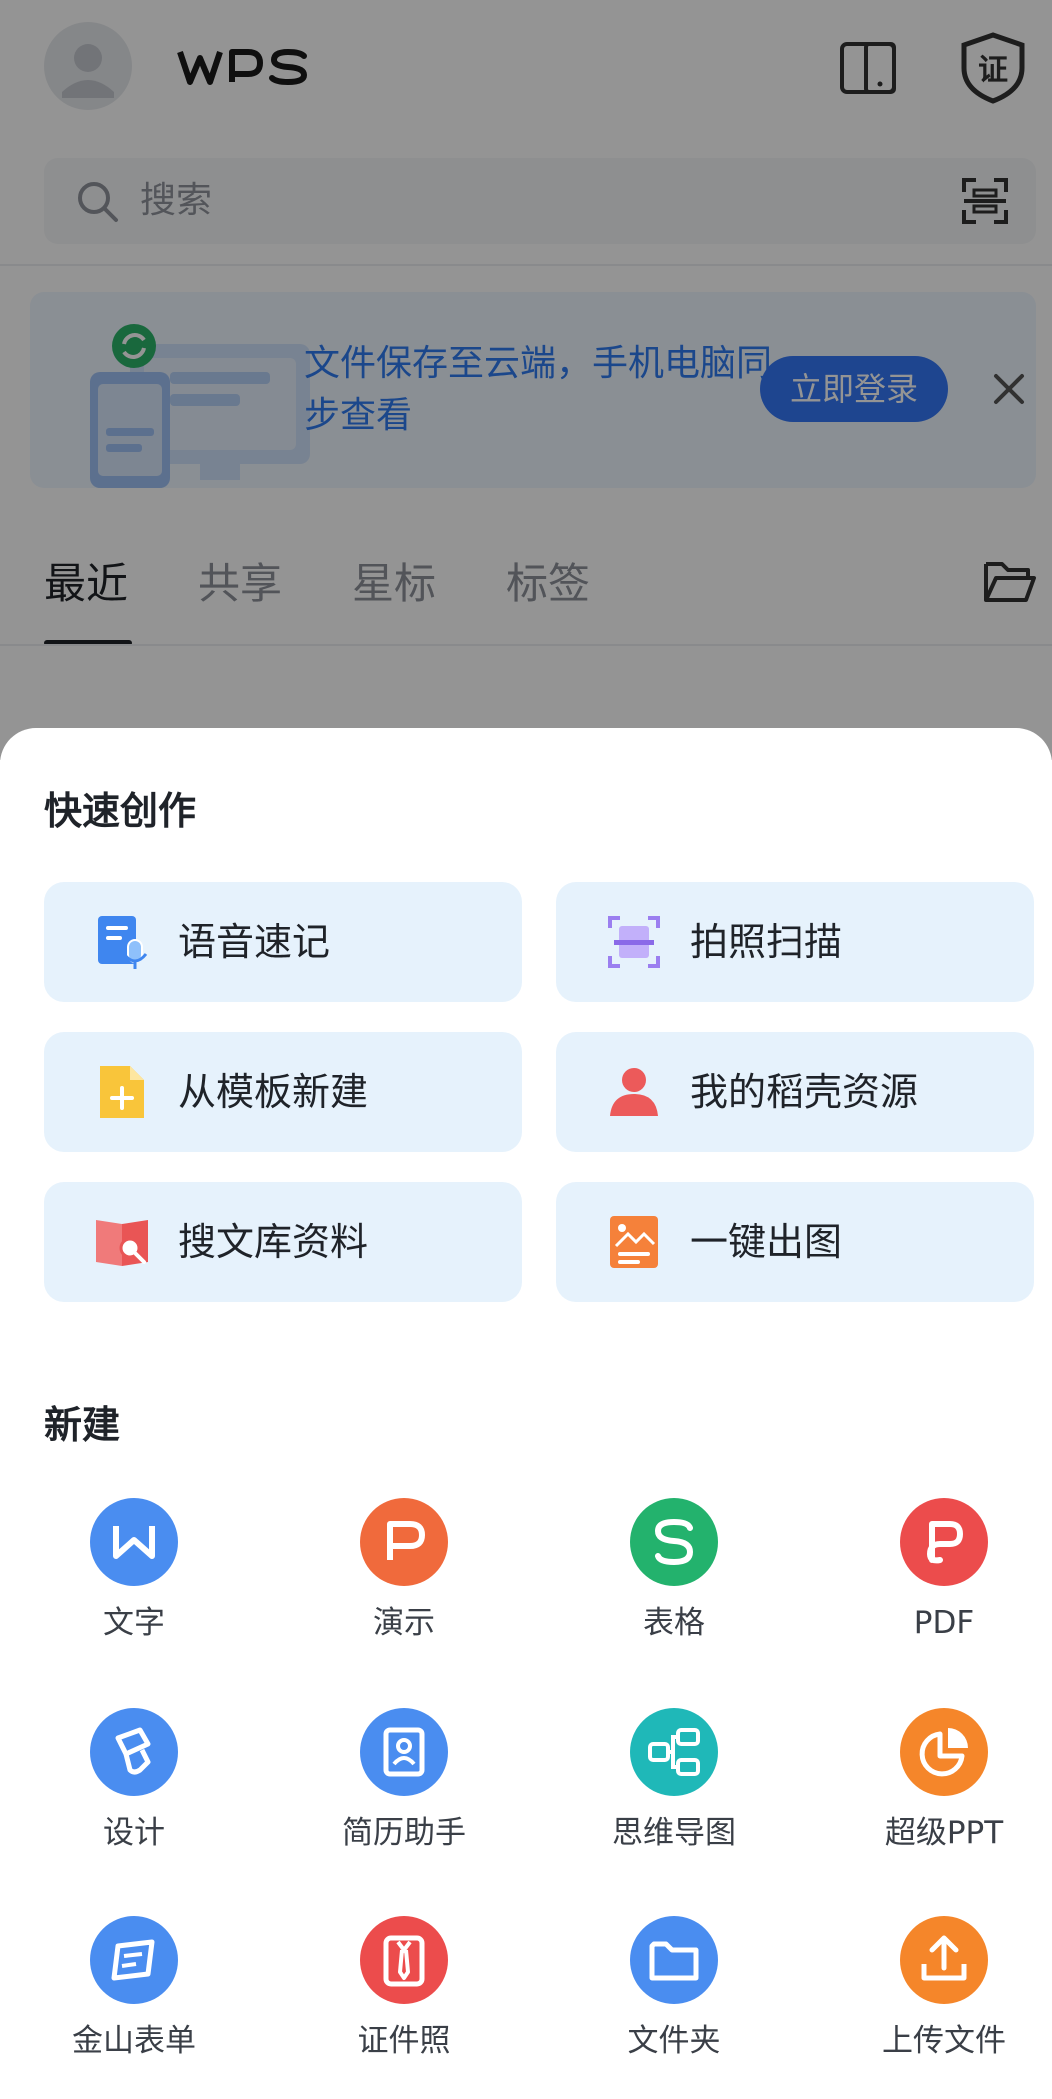 Image resolution: width=1052 pixels, height=2099 pixels. Describe the element at coordinates (134, 1960) in the screenshot. I see `form-icon` at that location.